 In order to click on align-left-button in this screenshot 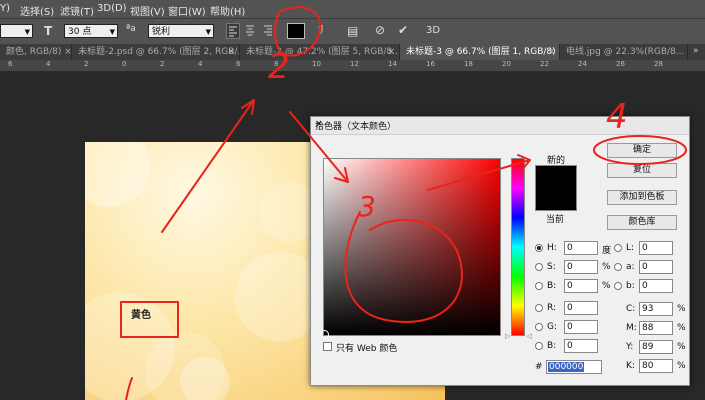, I will do `click(233, 31)`.